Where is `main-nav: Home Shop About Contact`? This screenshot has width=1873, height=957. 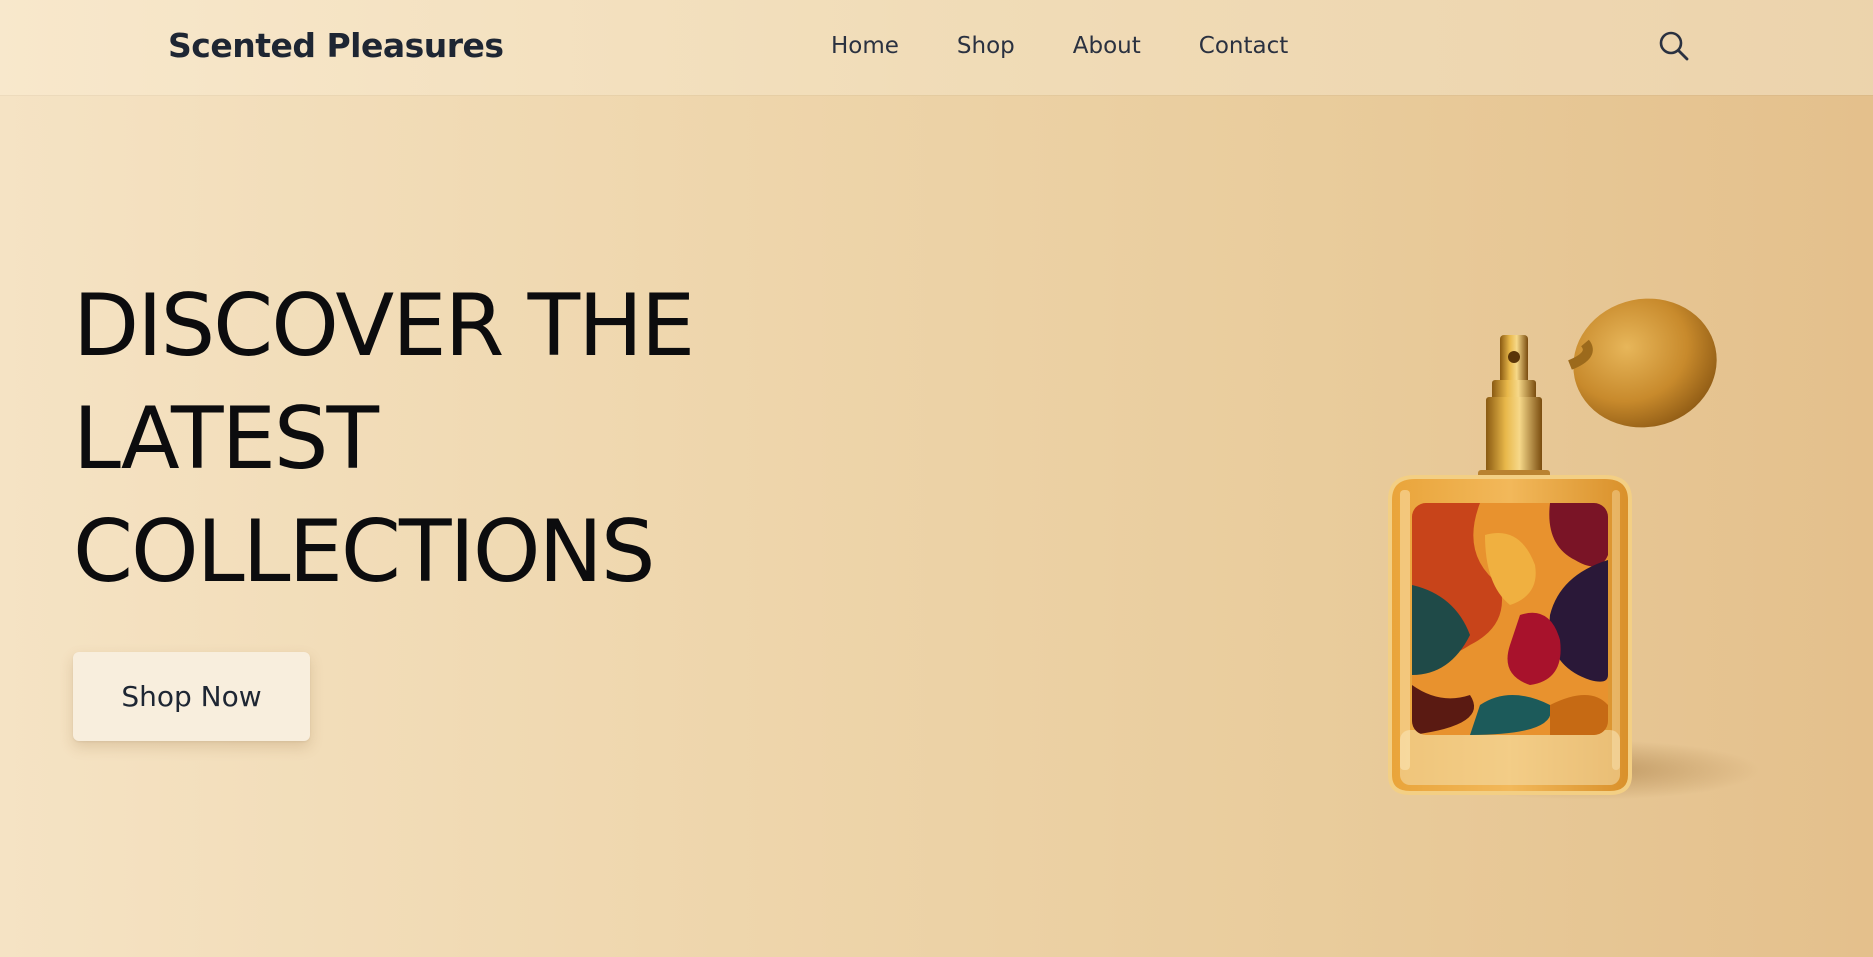 main-nav: Home Shop About Contact is located at coordinates (1059, 46).